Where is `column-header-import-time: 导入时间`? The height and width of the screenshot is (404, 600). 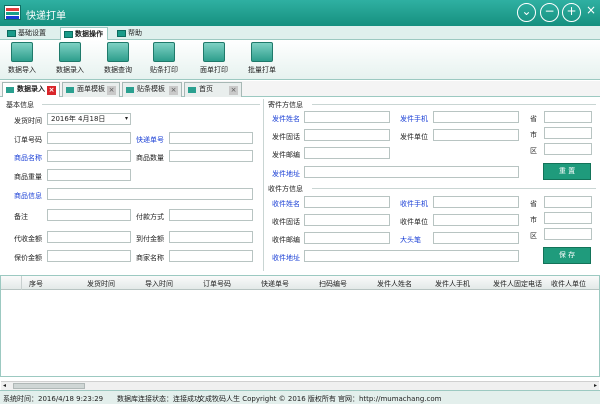
column-header-import-time: 导入时间 is located at coordinates (159, 284).